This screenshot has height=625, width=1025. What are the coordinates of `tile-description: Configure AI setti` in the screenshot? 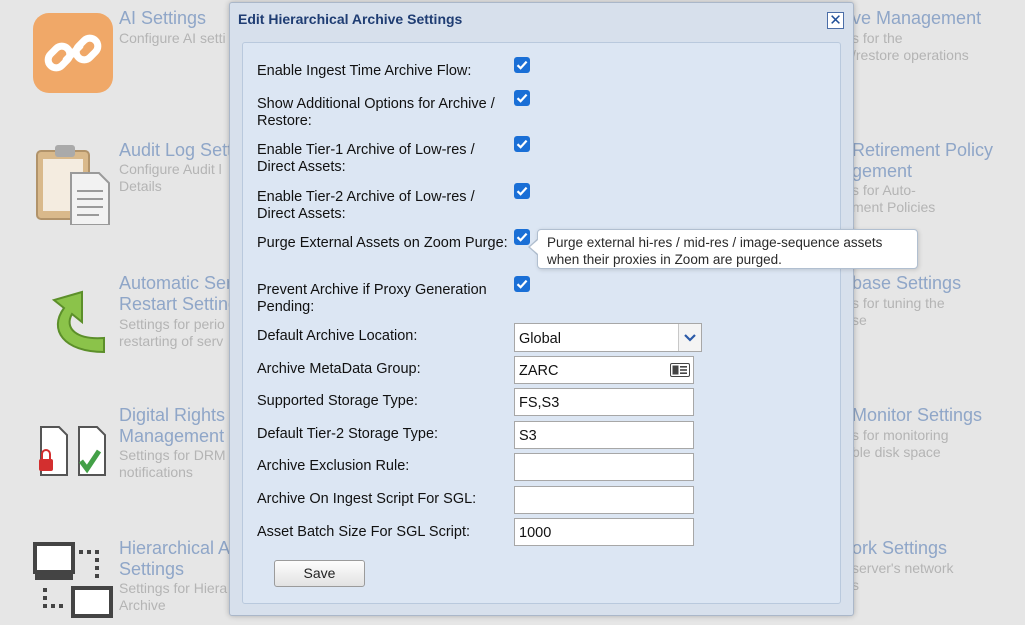 It's located at (172, 38).